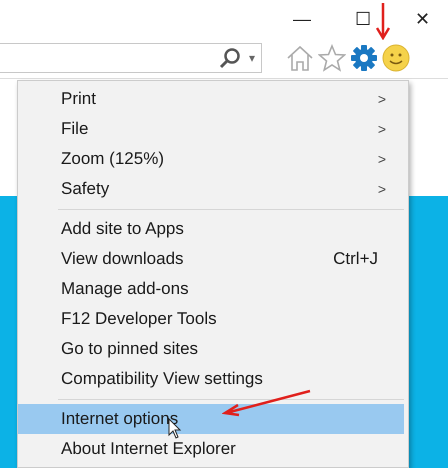  I want to click on annotation-arrow, so click(383, 21).